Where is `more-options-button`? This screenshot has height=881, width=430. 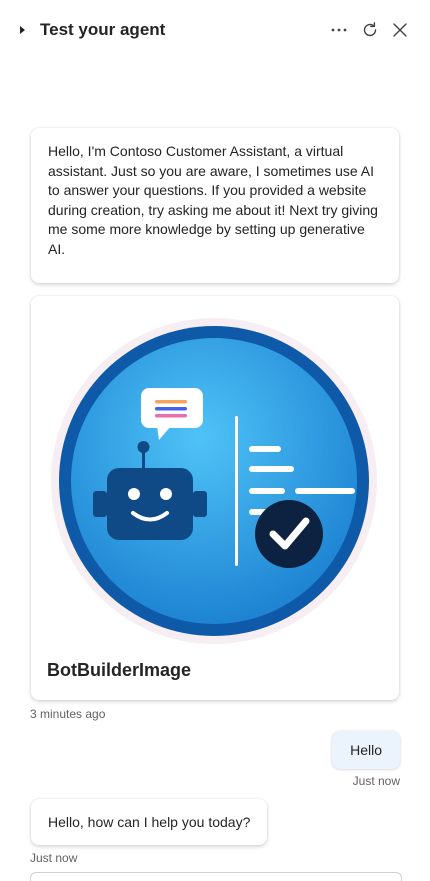
more-options-button is located at coordinates (339, 30).